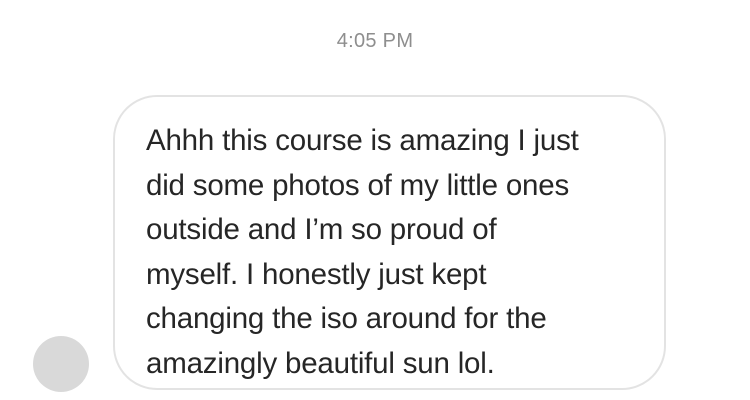 The width and height of the screenshot is (750, 400). Describe the element at coordinates (375, 41) in the screenshot. I see `message-timestamp: 4:05 PM` at that location.